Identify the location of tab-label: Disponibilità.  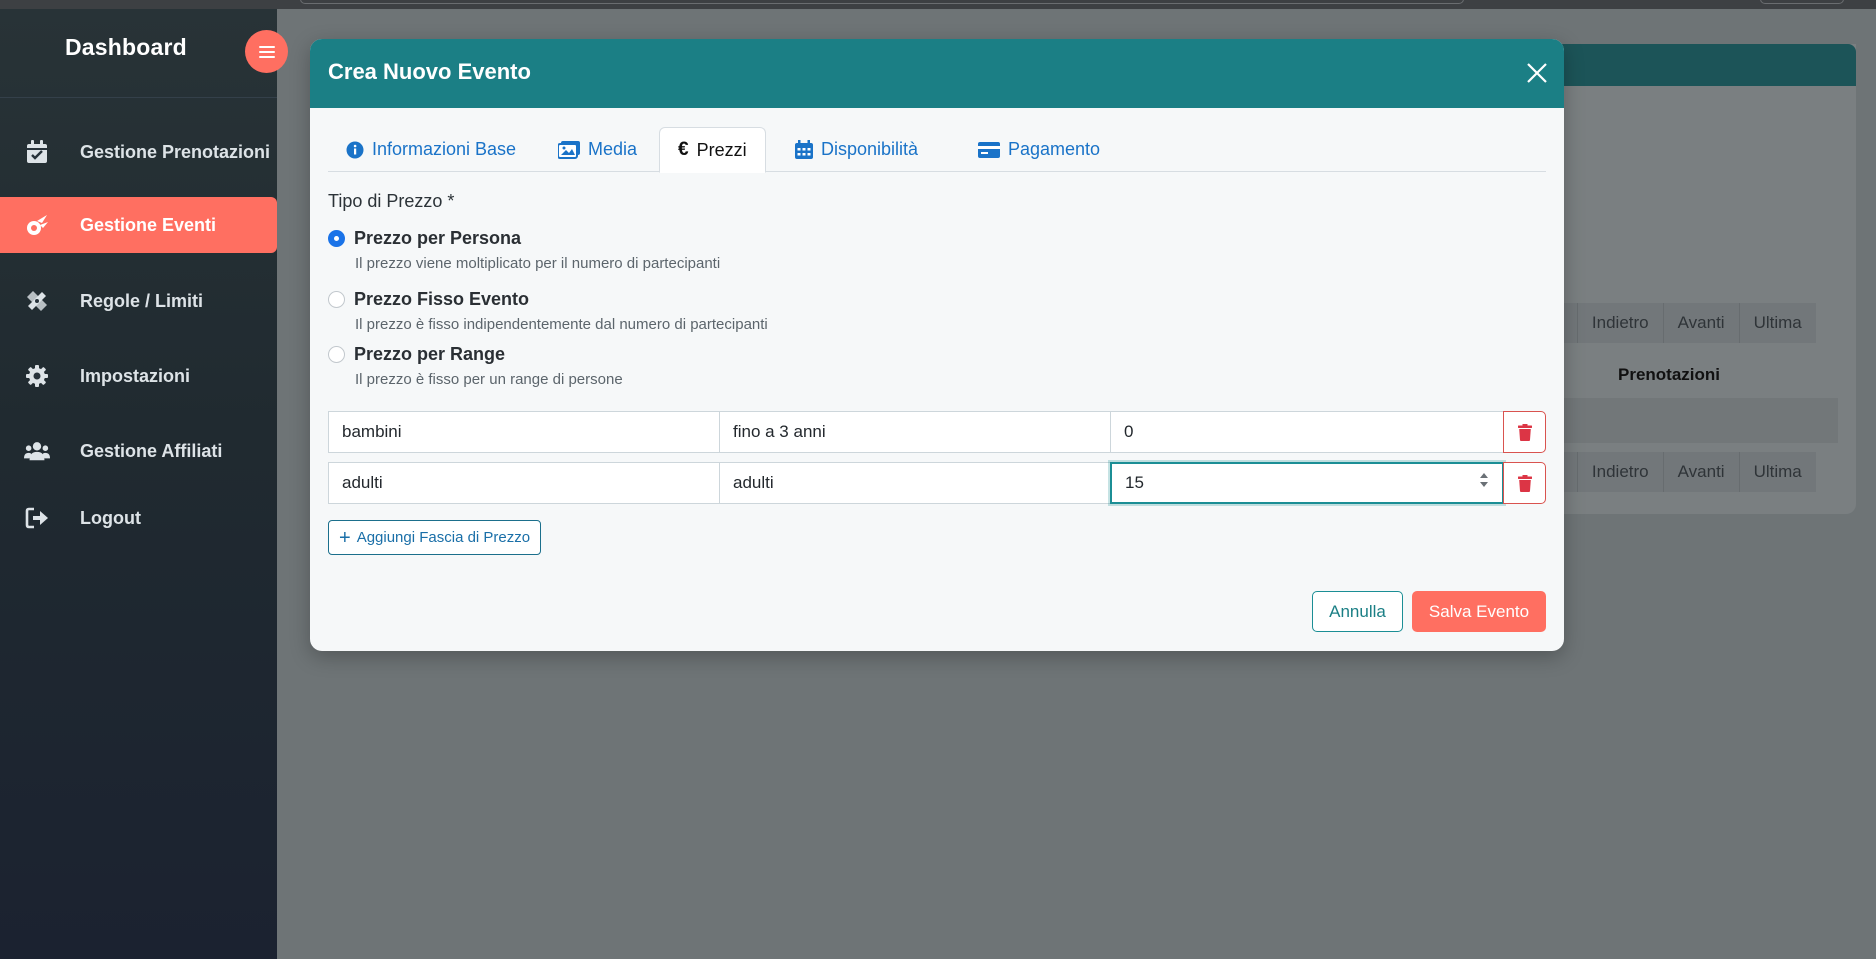
(870, 149).